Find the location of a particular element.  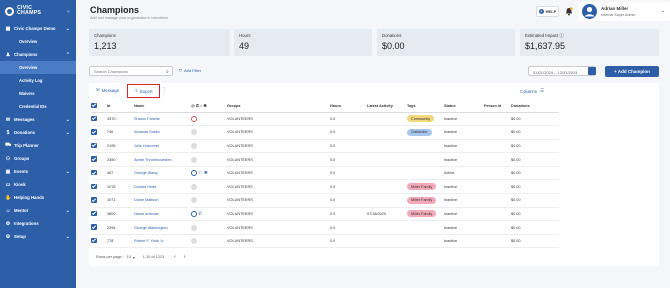

col-hours: Hours is located at coordinates (348, 106).